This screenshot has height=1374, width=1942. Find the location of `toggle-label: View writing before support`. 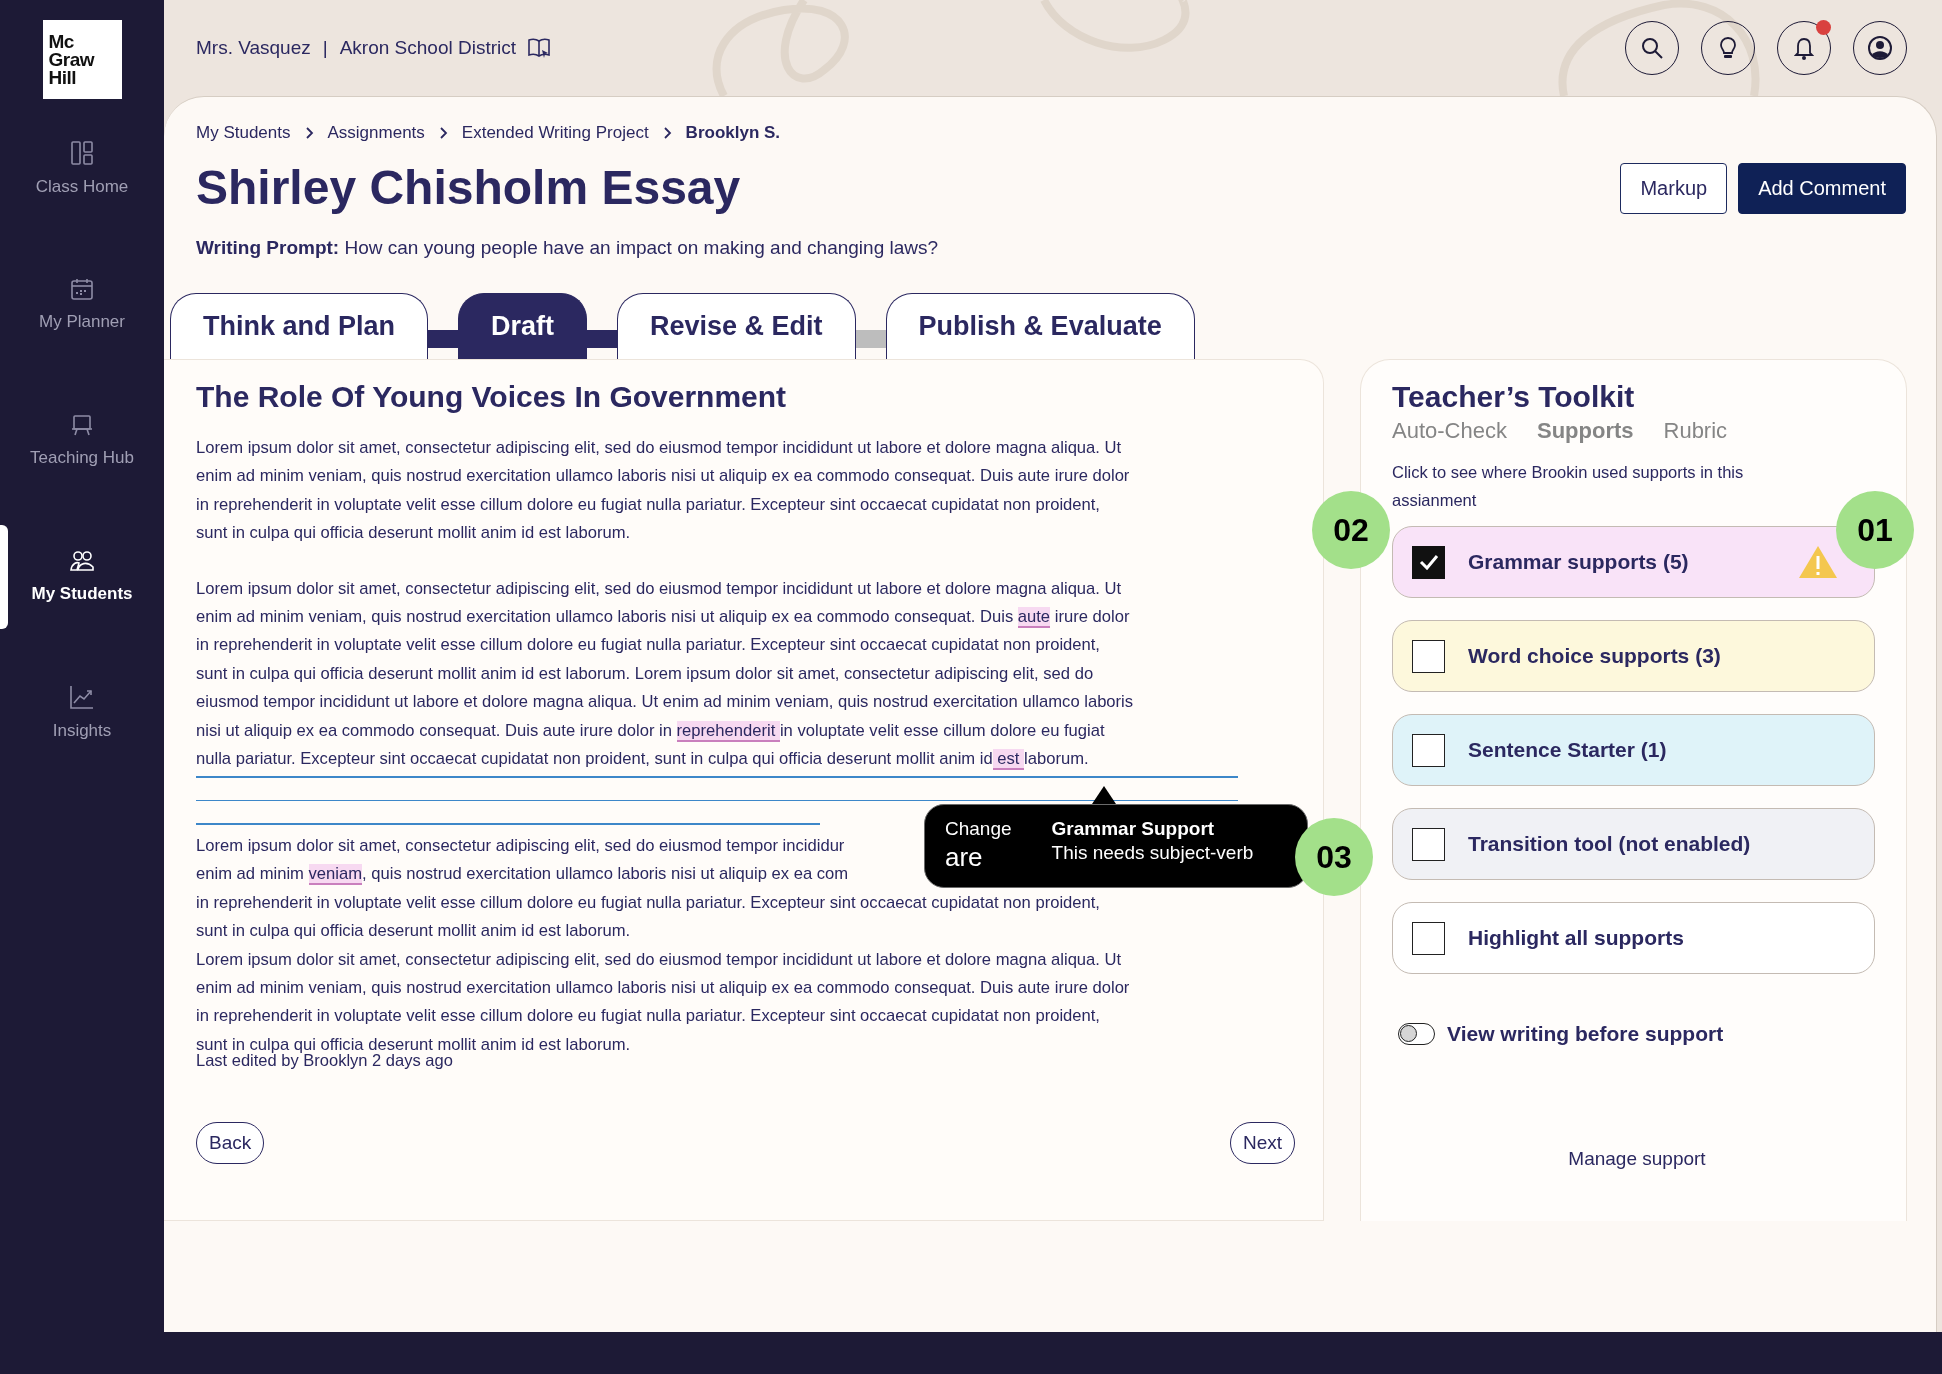

toggle-label: View writing before support is located at coordinates (1585, 1034).